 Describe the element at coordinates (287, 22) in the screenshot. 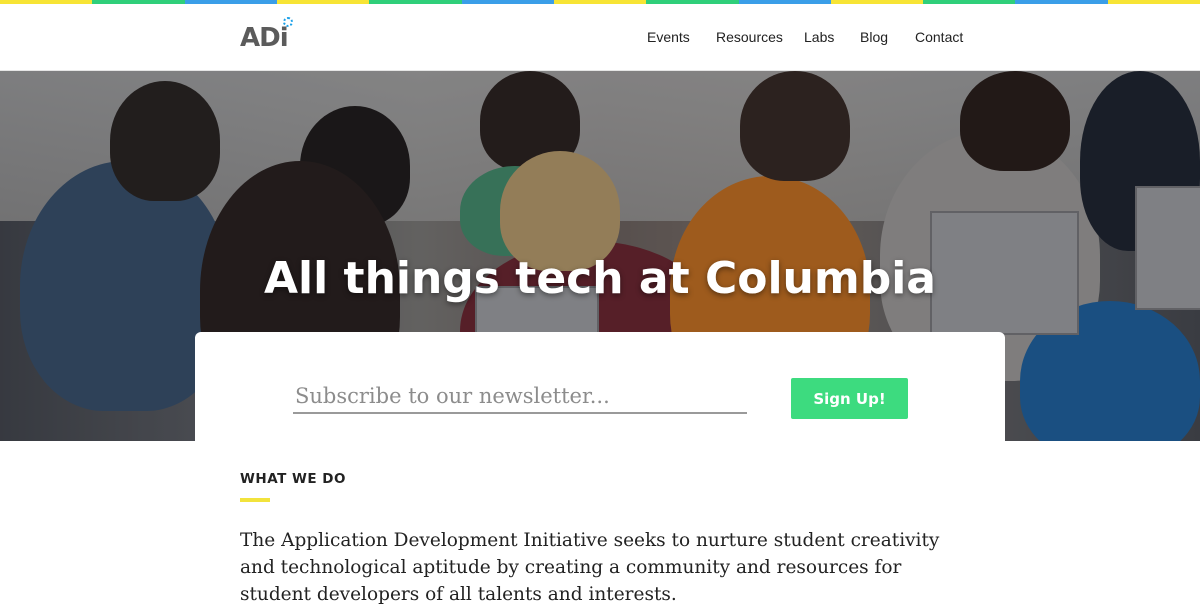

I see `gear-icon` at that location.